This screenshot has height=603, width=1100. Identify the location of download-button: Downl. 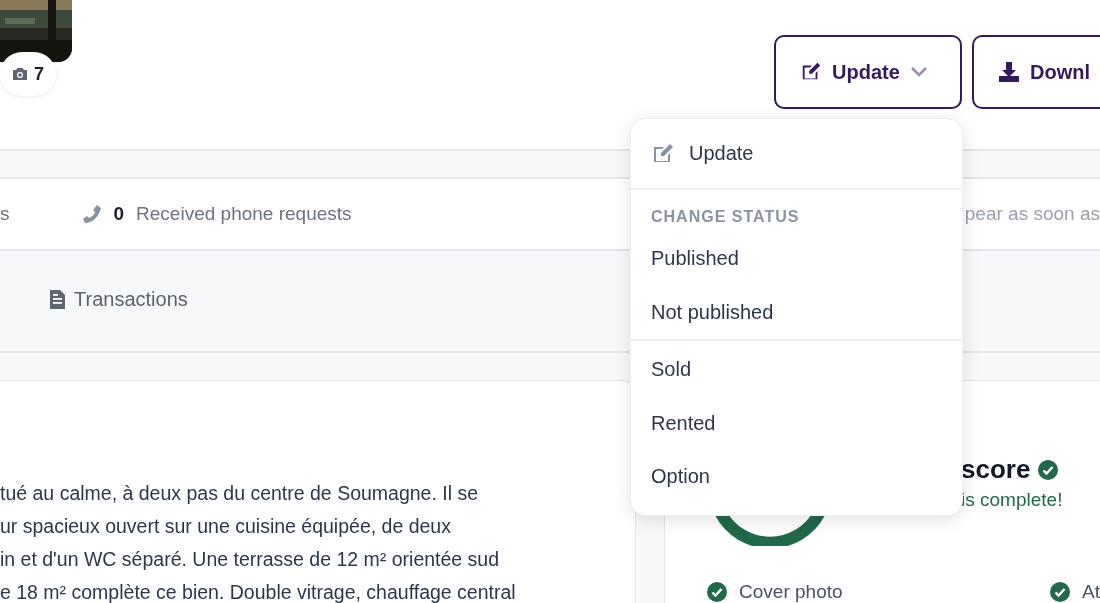
(1036, 72).